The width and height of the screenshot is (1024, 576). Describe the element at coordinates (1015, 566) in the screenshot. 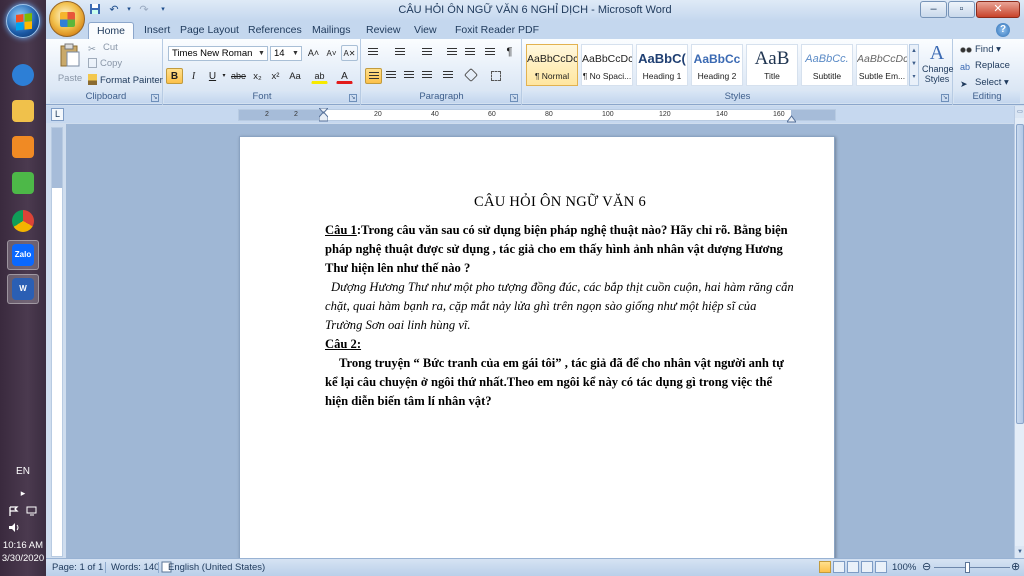

I see `zoom-in-icon: ⊕` at that location.